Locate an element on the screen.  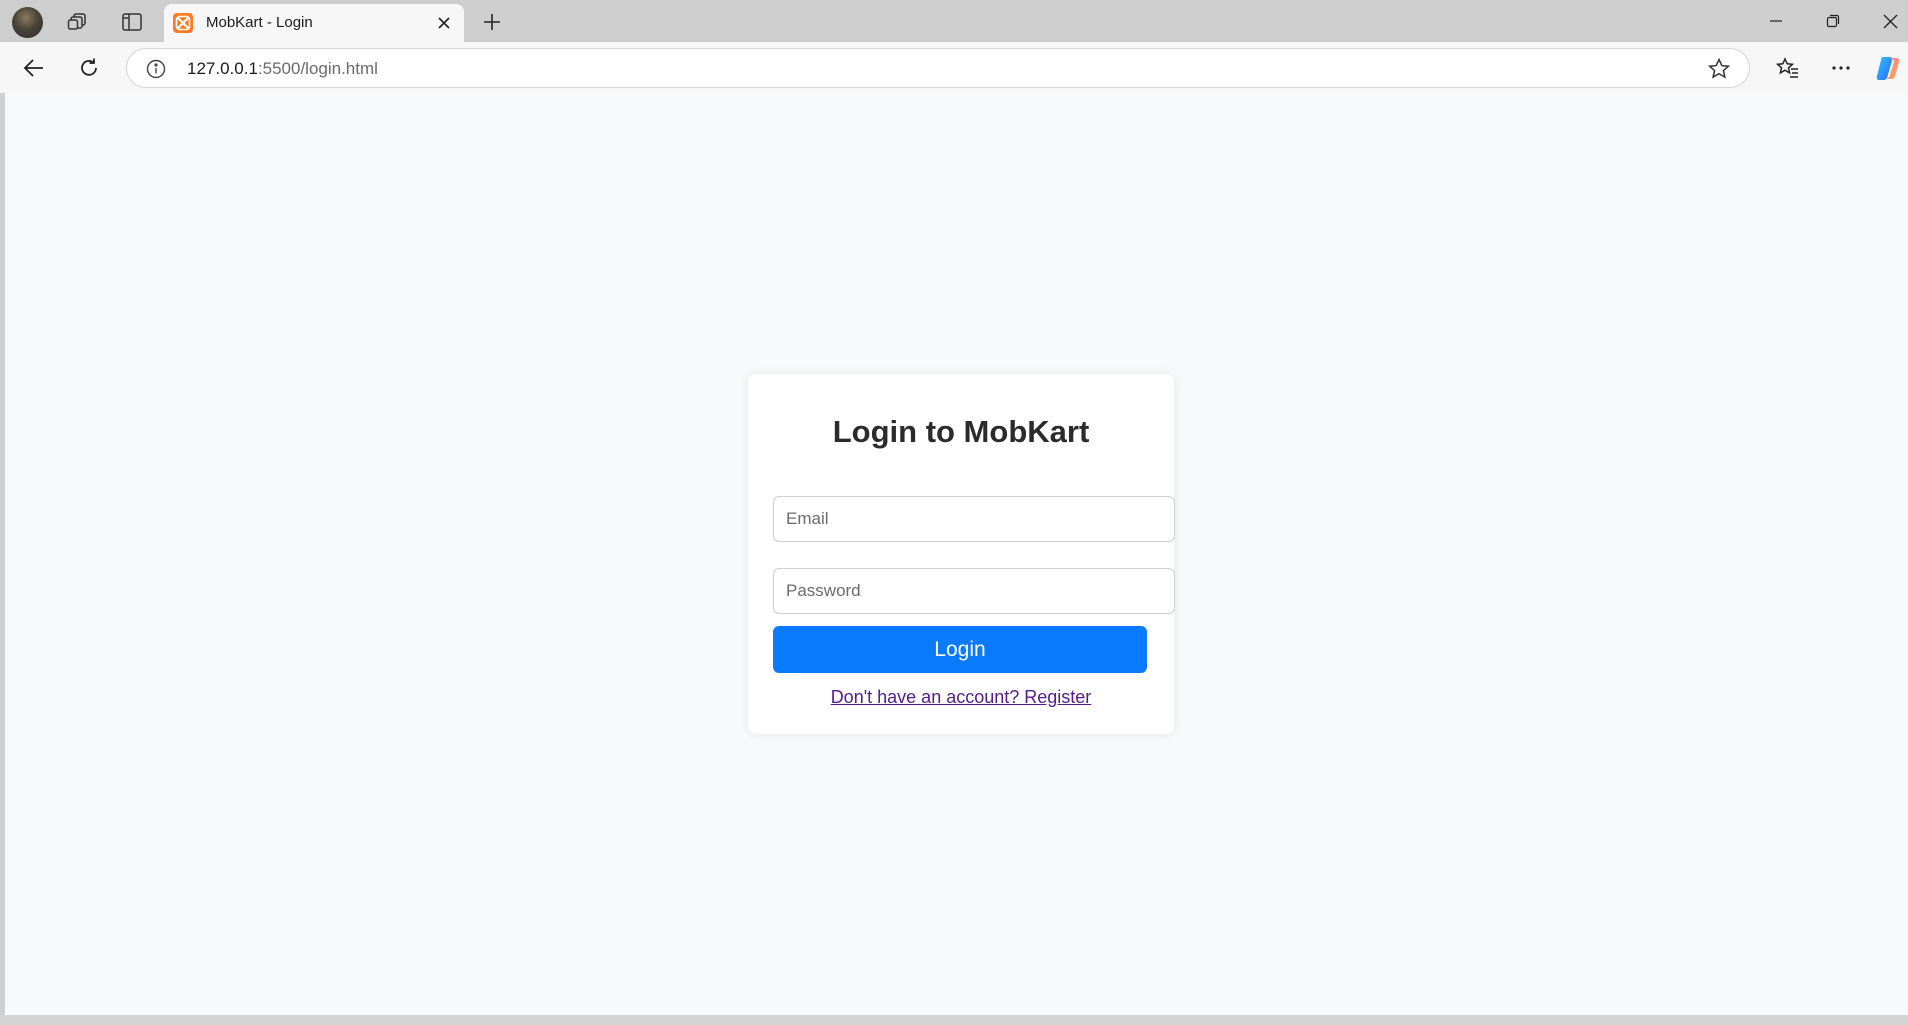
url-text: 127.0.0.1:5500/login.html is located at coordinates (282, 69).